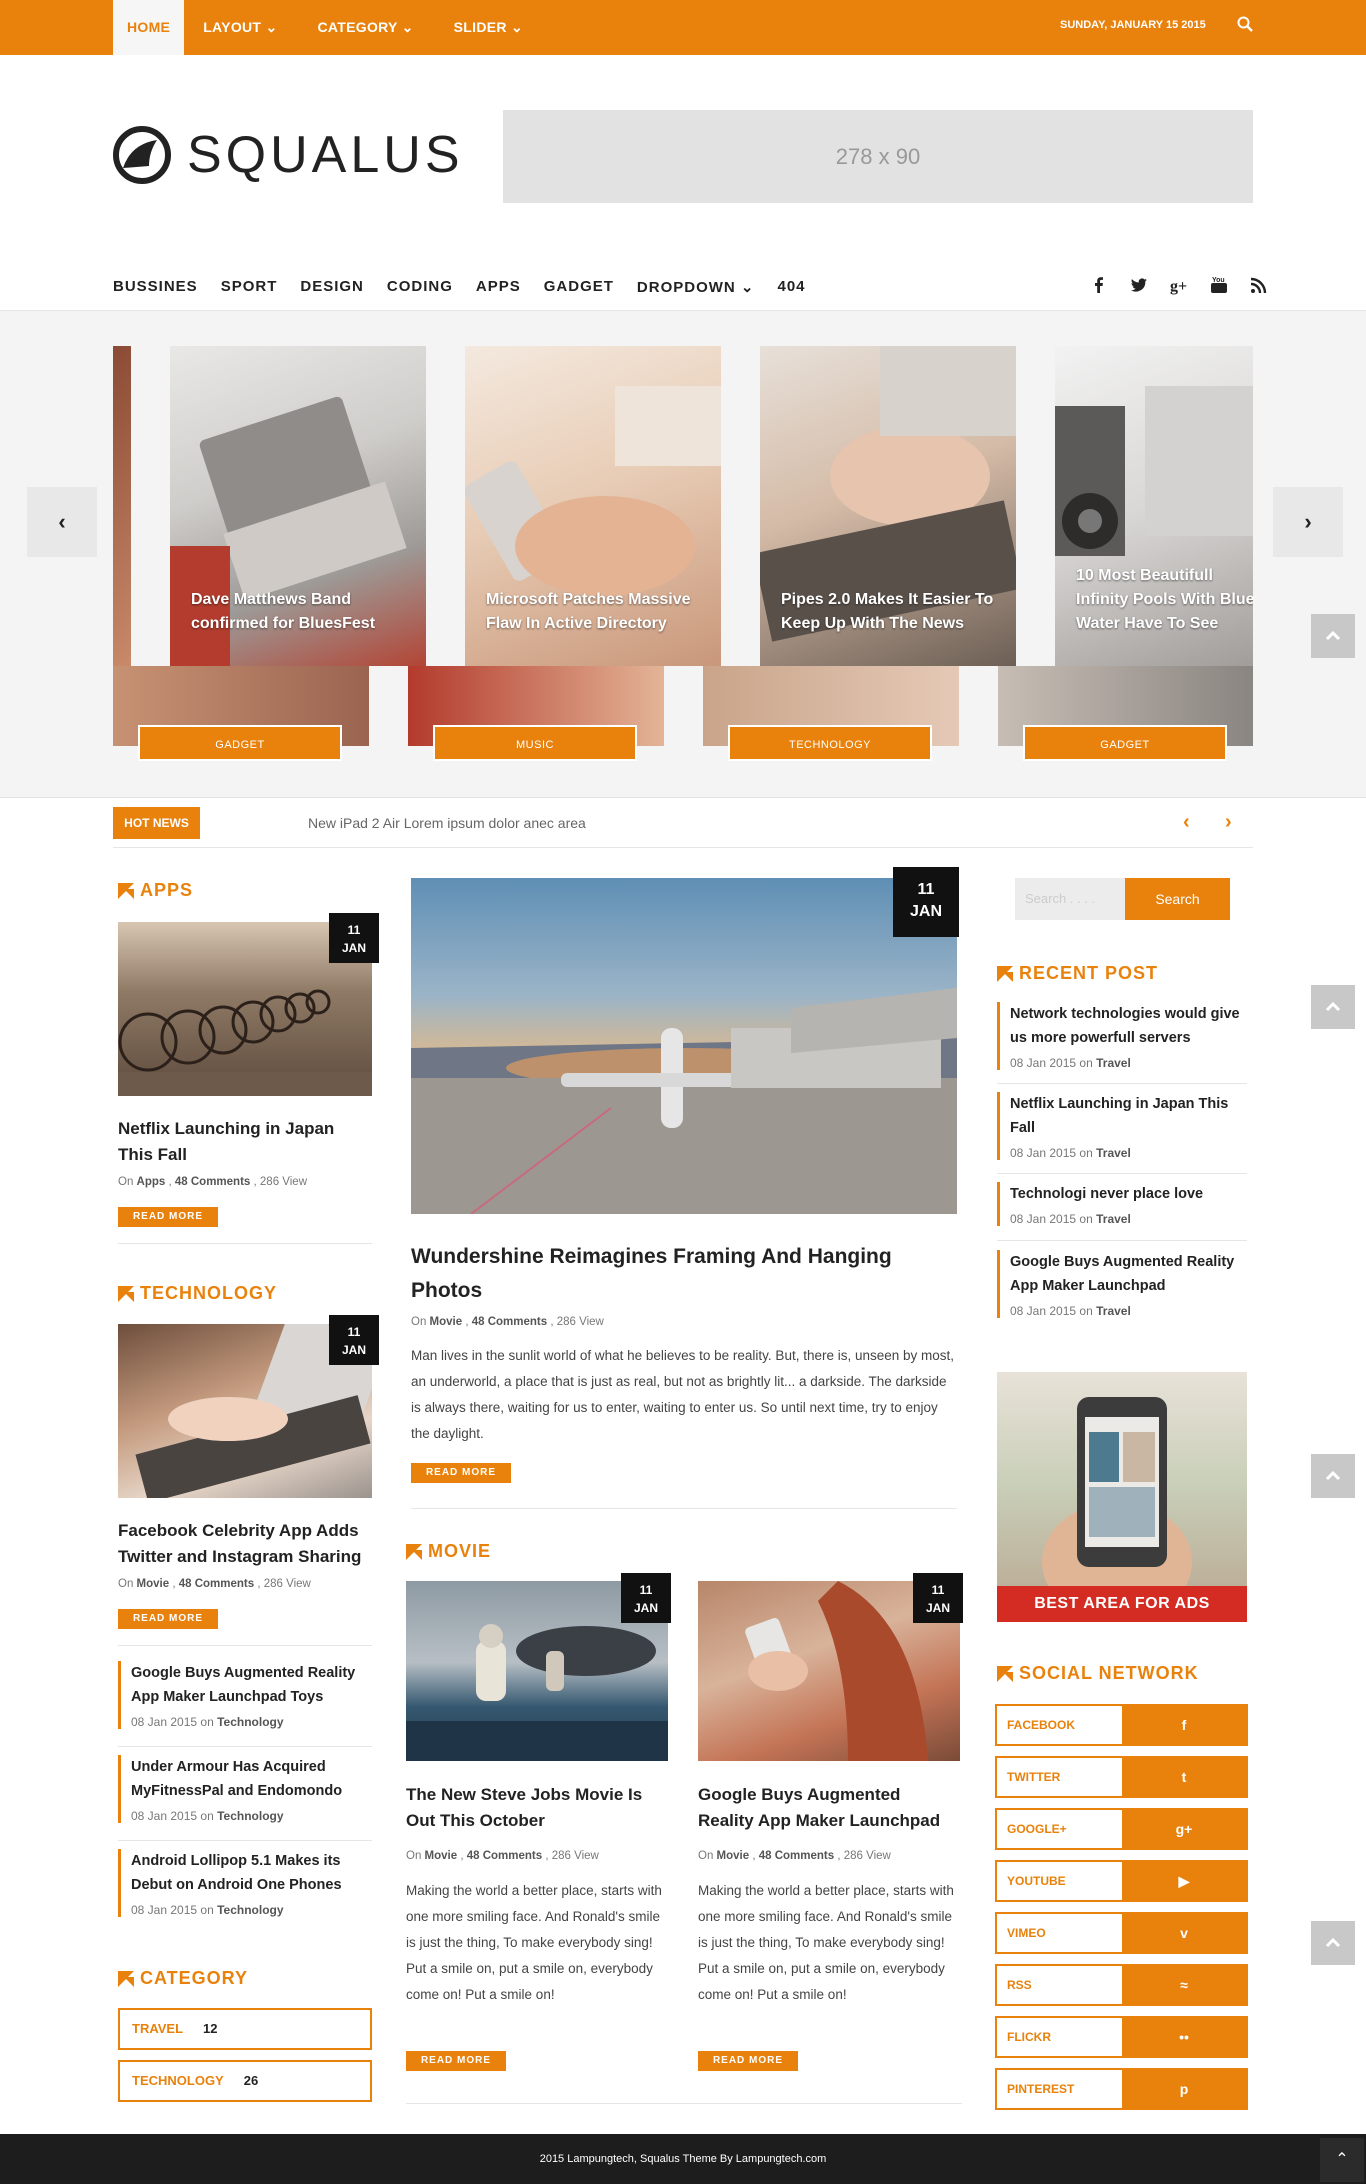 The width and height of the screenshot is (1366, 2184). I want to click on sidebar-ad: BEST AREA FOR ADS, so click(1122, 1497).